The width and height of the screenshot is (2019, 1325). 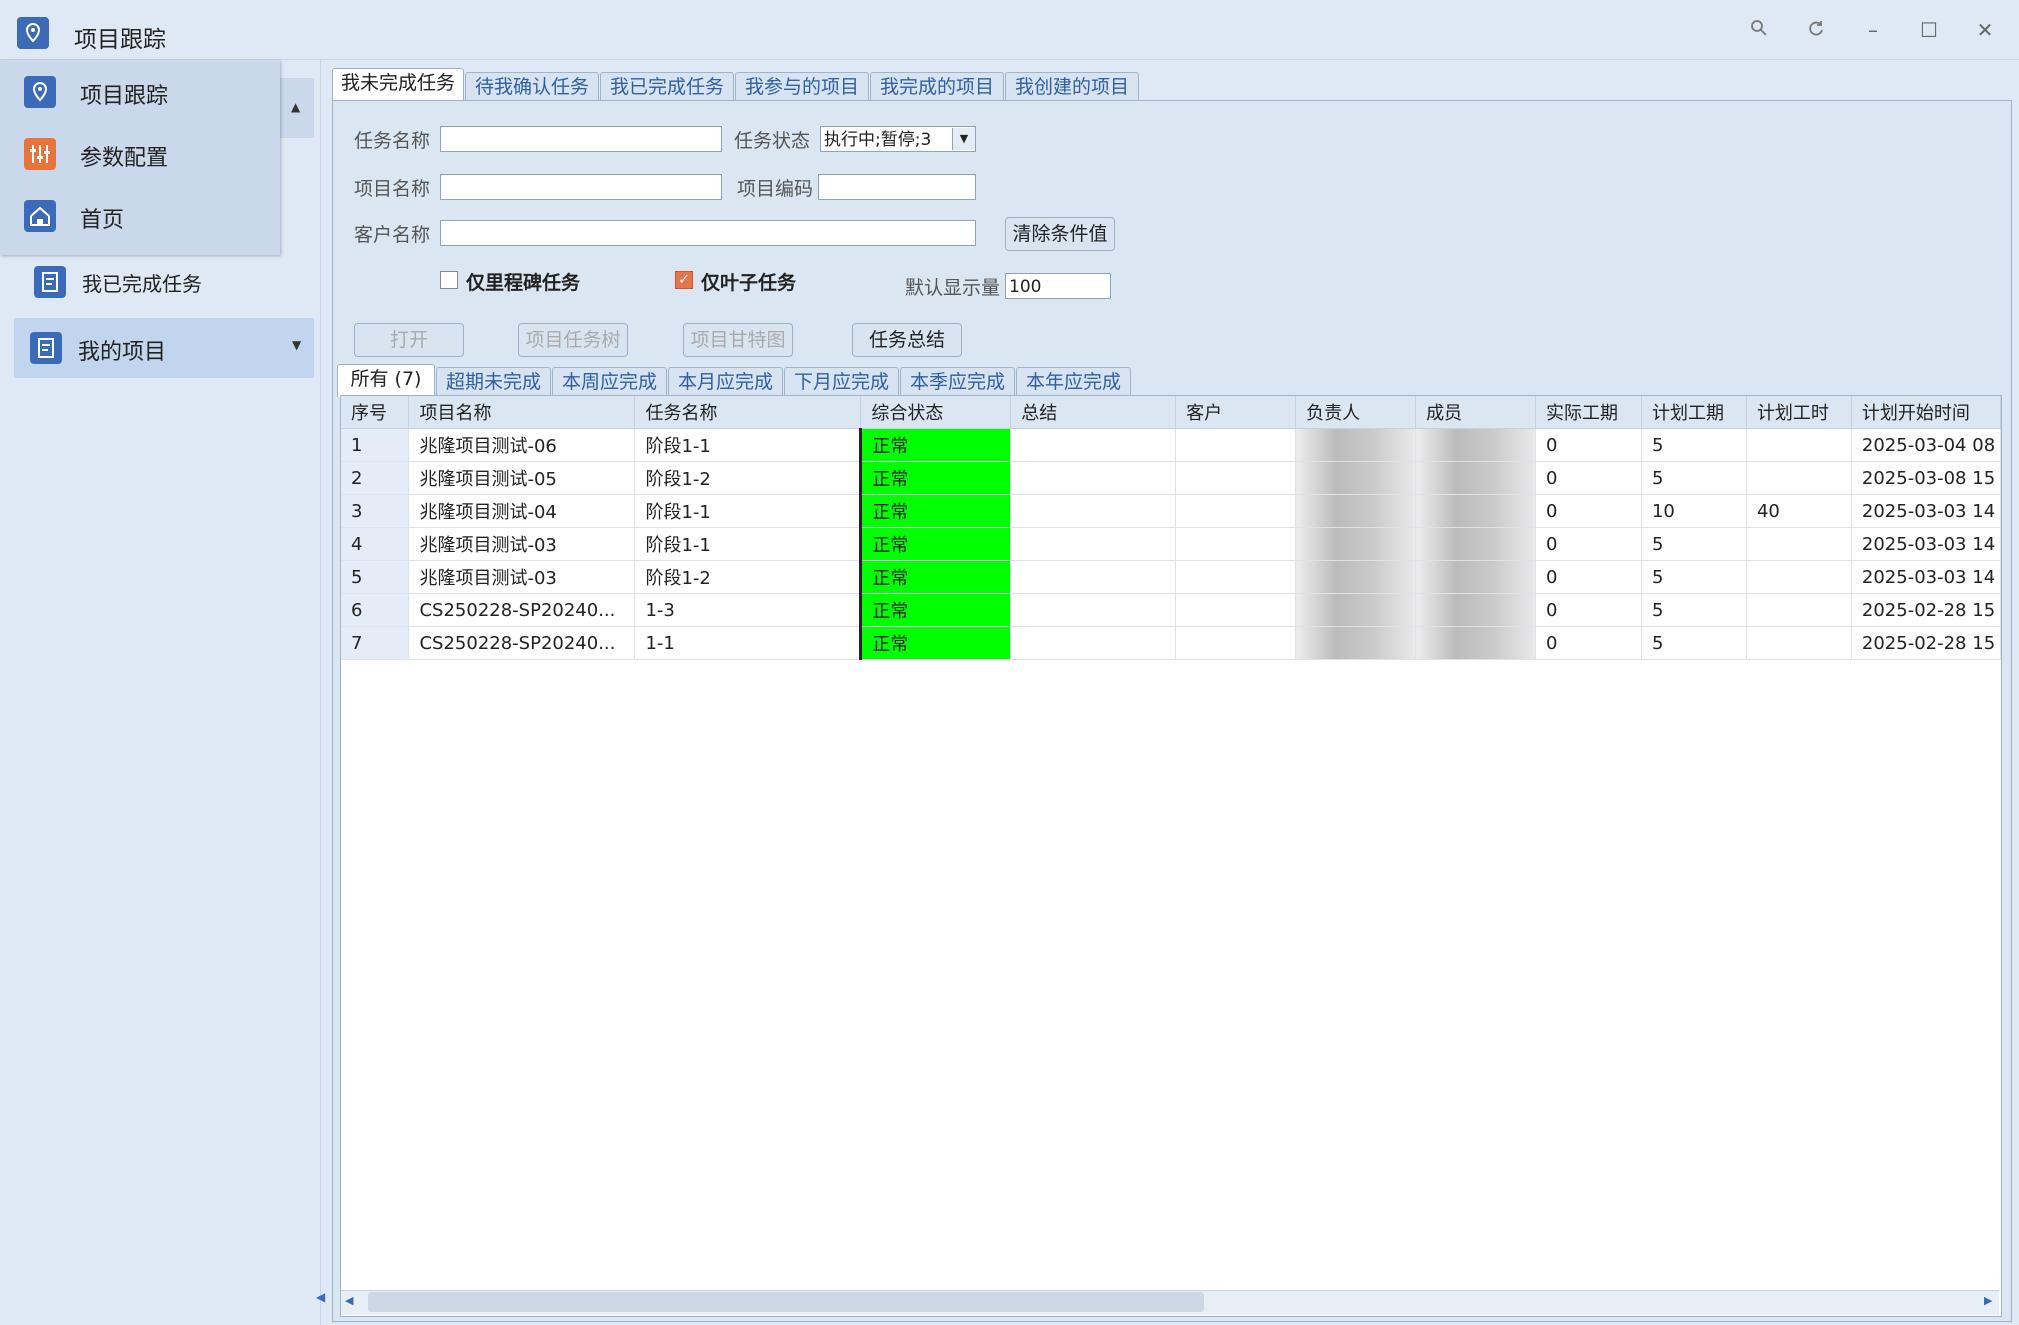 What do you see at coordinates (375, 643) in the screenshot?
I see `table-cell: 7` at bounding box center [375, 643].